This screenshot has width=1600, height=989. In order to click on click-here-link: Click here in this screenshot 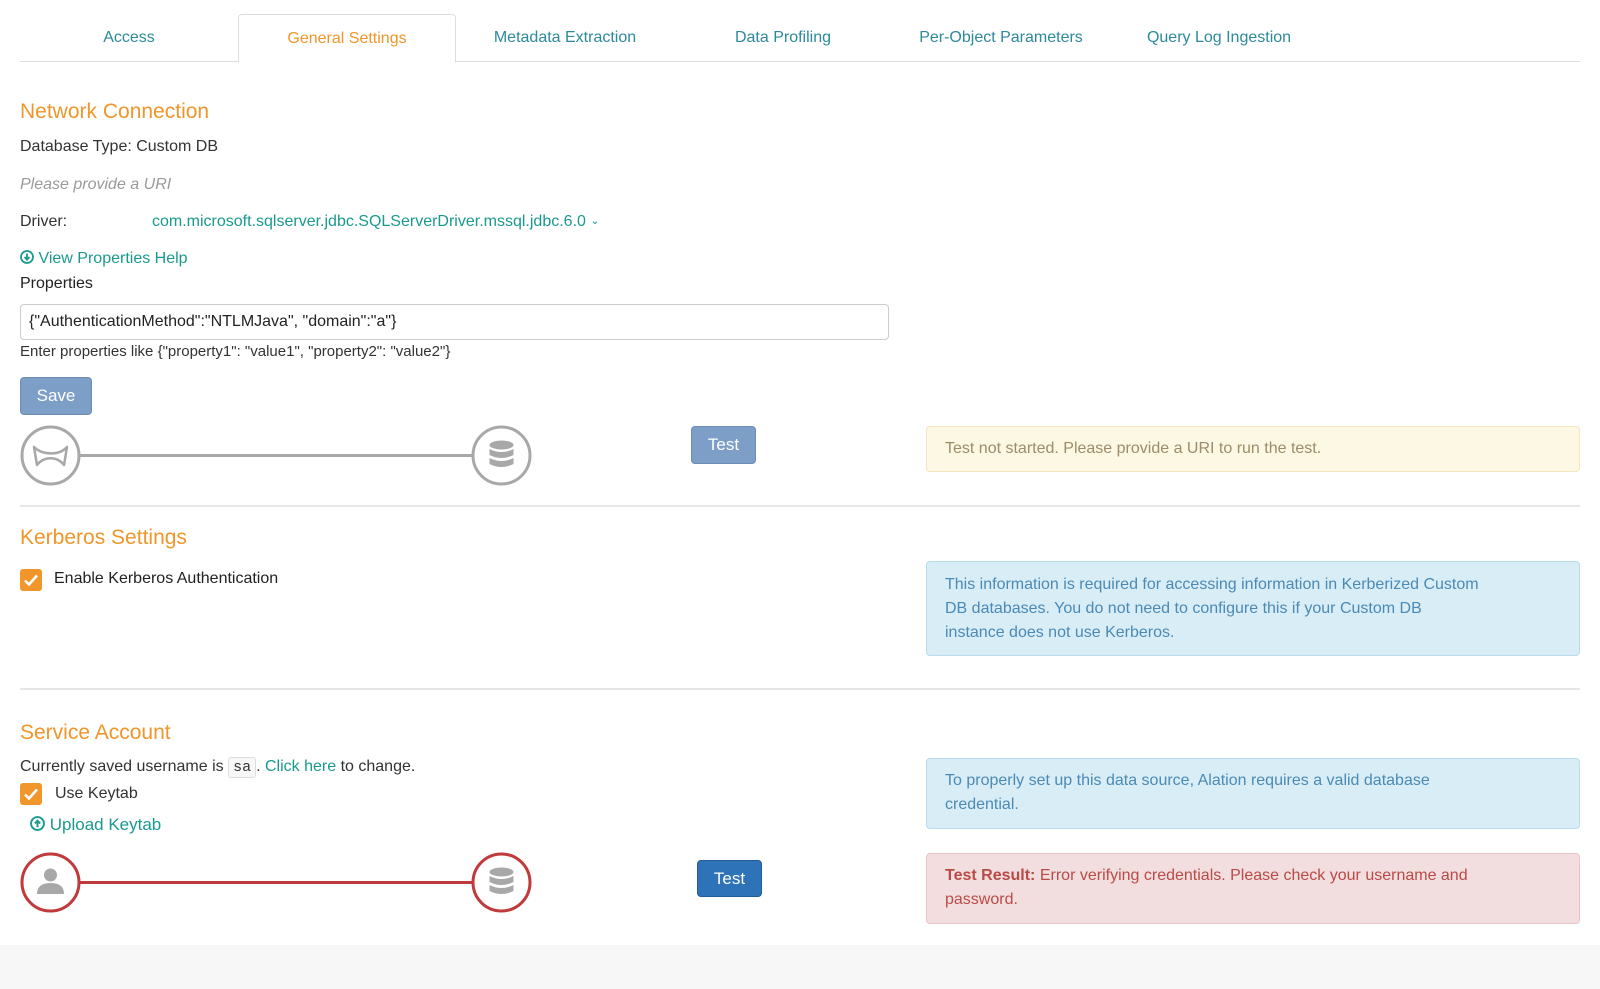, I will do `click(300, 766)`.